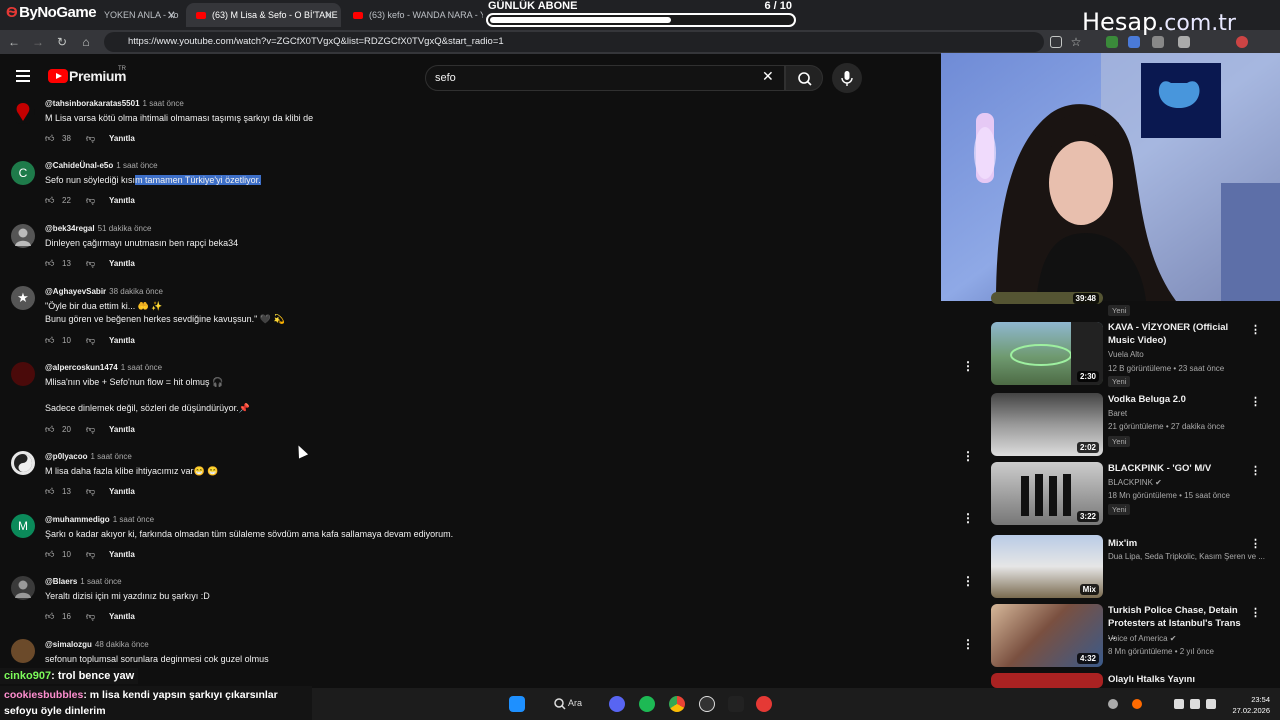  What do you see at coordinates (1178, 399) in the screenshot?
I see `video-title: Vodka Beluga 2.0` at bounding box center [1178, 399].